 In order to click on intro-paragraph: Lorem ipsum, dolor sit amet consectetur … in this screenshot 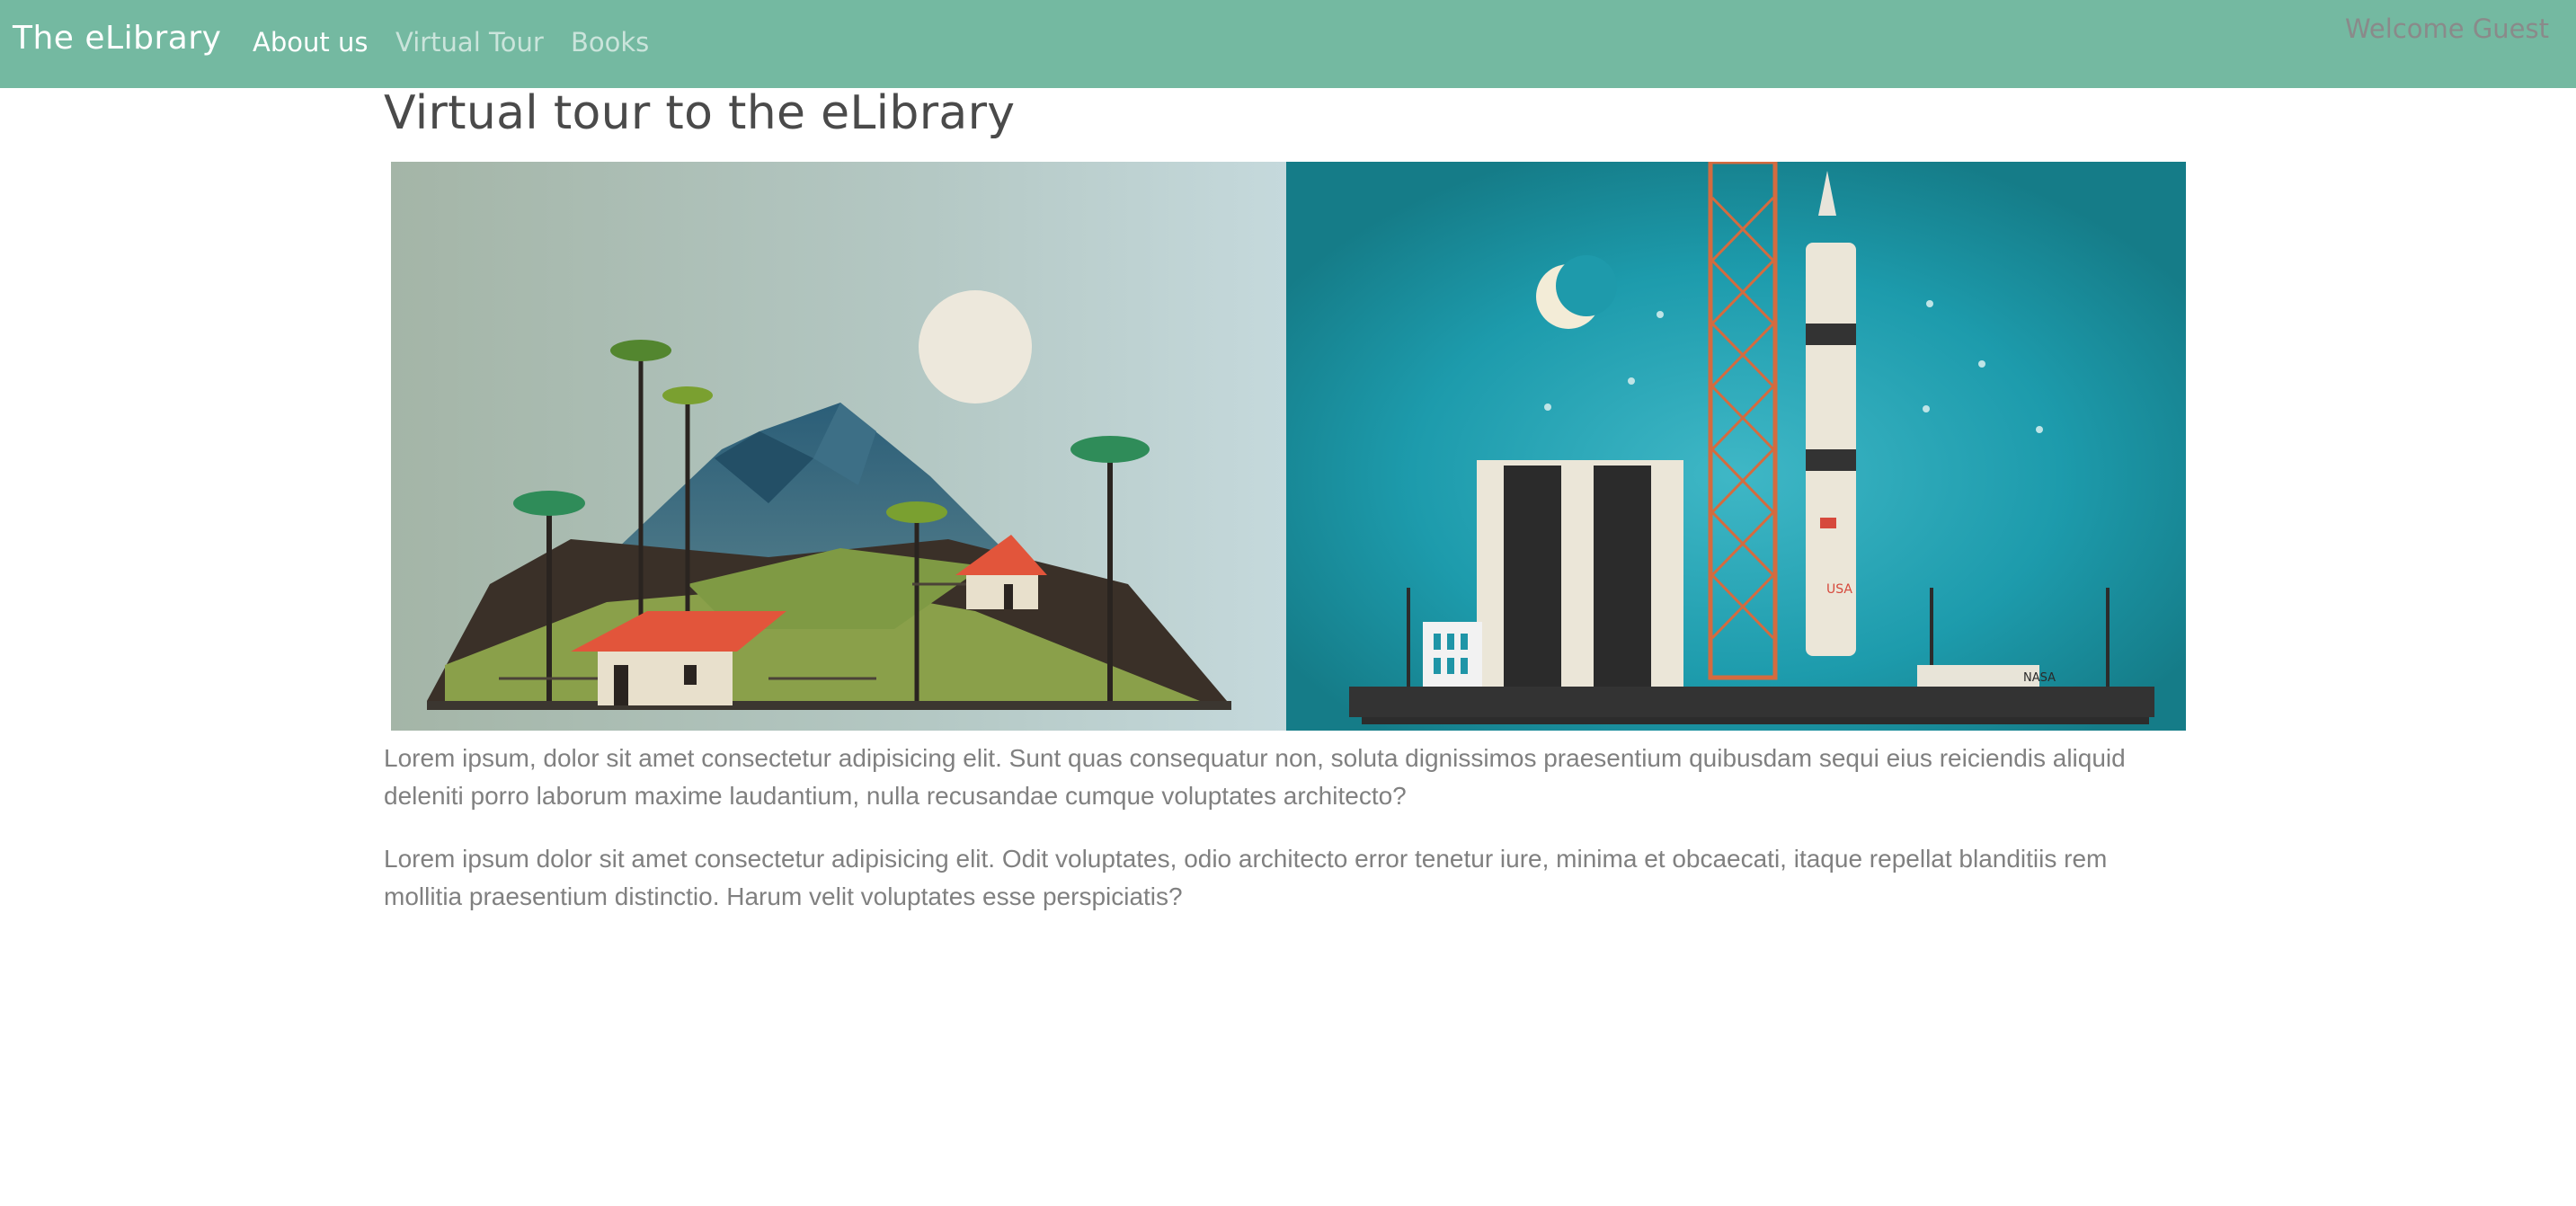, I will do `click(1255, 777)`.